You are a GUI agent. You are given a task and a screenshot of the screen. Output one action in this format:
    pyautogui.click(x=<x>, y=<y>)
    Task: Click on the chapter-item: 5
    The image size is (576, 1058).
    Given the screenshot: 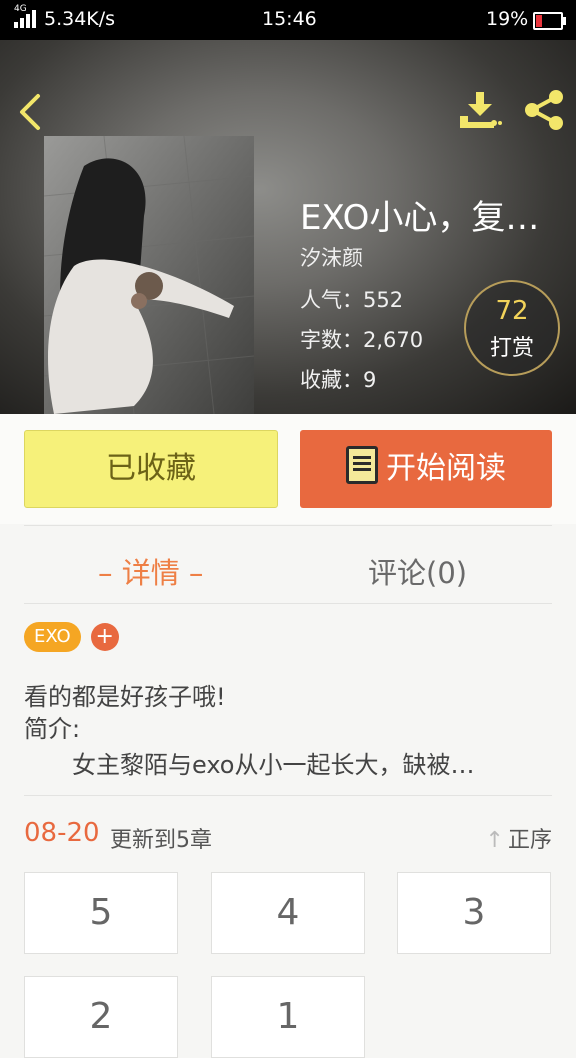 What is the action you would take?
    pyautogui.click(x=101, y=913)
    